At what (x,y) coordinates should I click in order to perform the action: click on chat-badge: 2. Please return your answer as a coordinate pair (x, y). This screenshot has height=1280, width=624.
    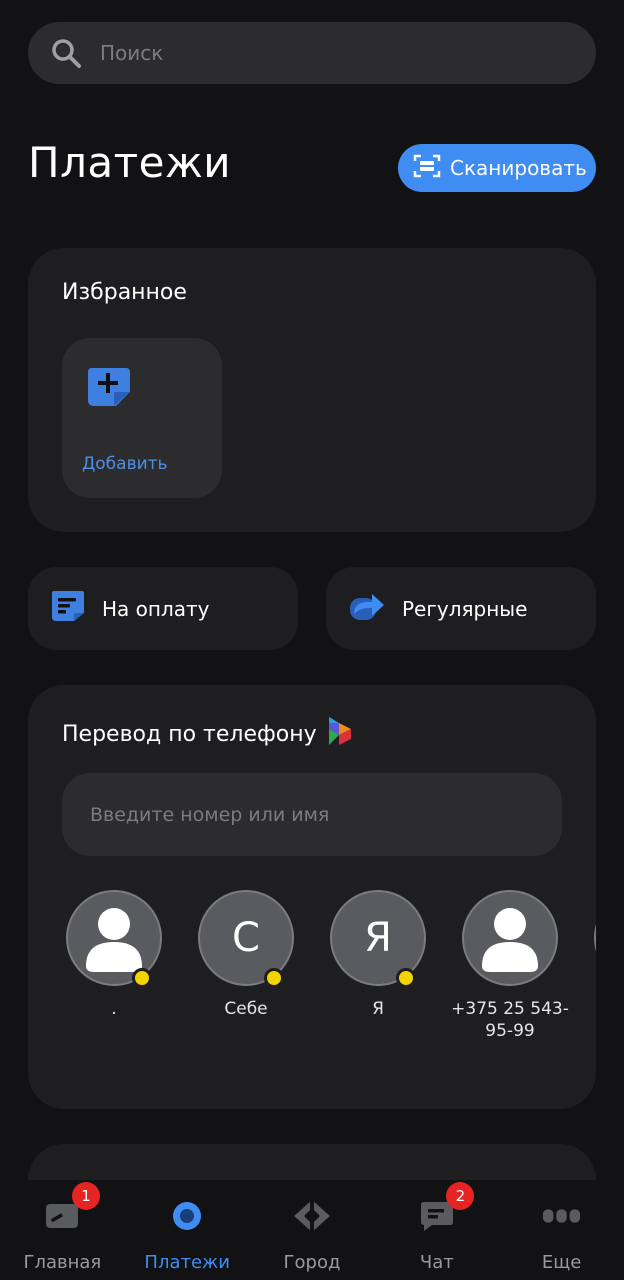
    Looking at the image, I should click on (460, 1196).